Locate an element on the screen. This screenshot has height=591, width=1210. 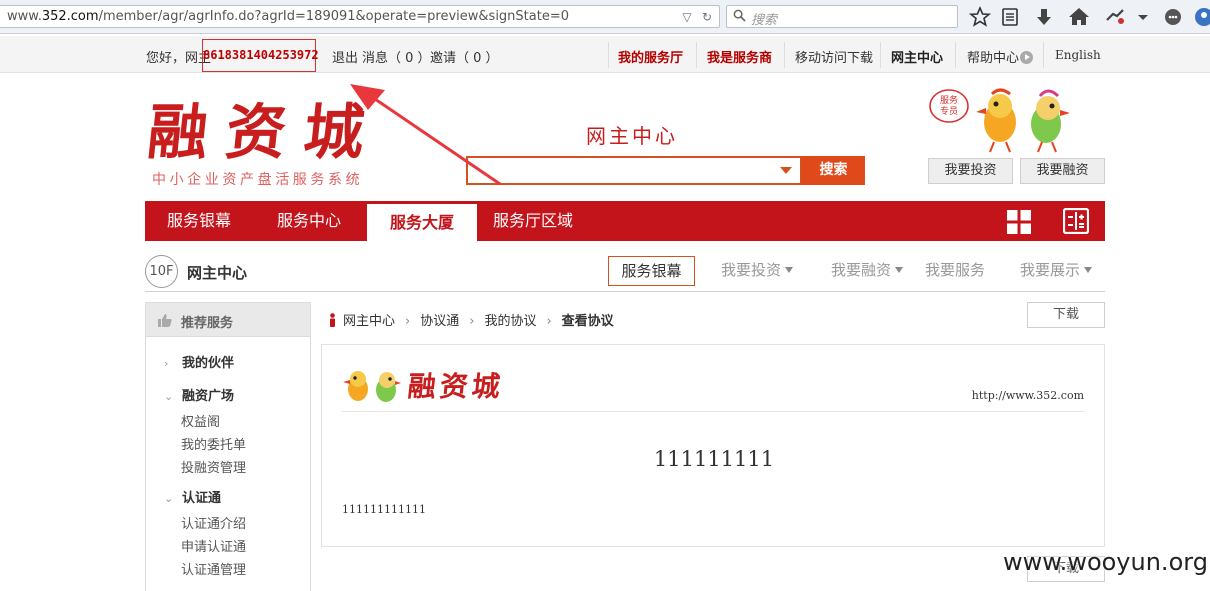
breadcrumb-agreement: 协议通 is located at coordinates (439, 321).